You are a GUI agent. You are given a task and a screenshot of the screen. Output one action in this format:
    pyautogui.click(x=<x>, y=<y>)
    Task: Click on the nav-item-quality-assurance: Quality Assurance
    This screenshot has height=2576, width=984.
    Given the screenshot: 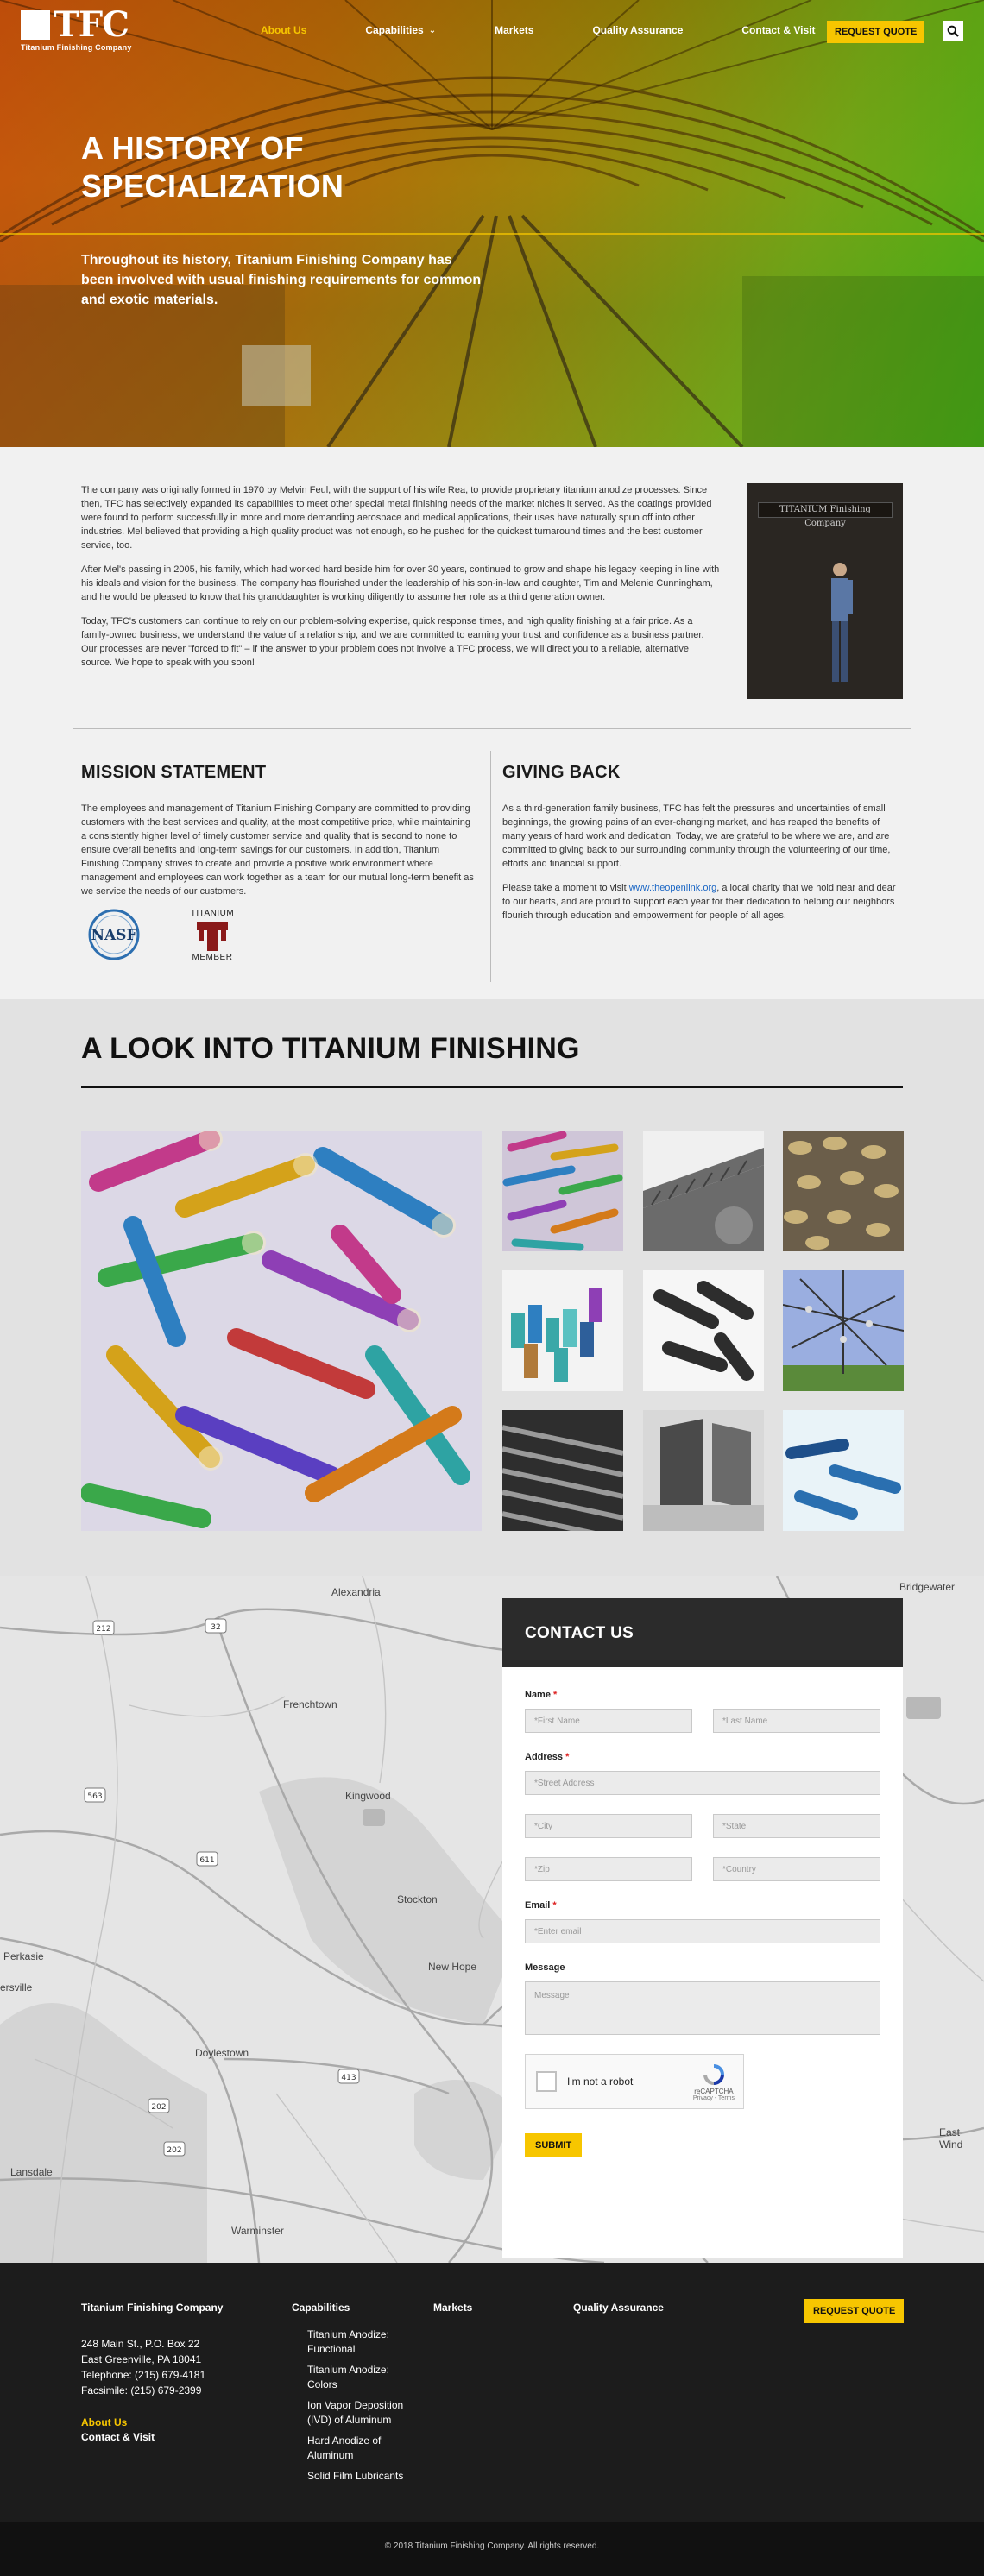 What is the action you would take?
    pyautogui.click(x=637, y=30)
    